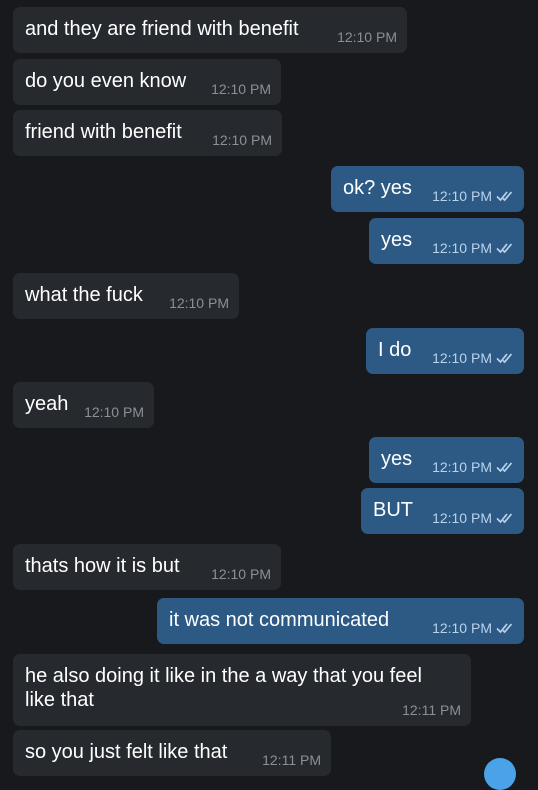 The height and width of the screenshot is (790, 538). I want to click on message-text: BUT, so click(393, 510).